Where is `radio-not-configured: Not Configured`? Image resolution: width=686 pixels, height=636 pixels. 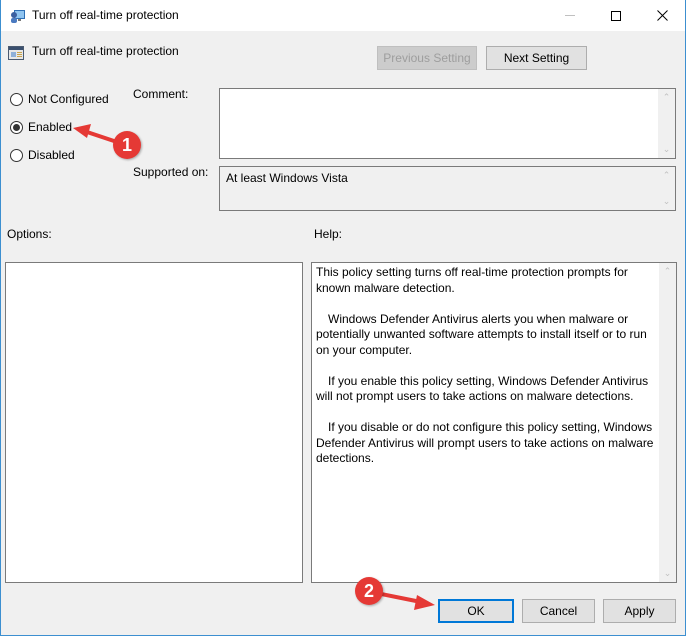 radio-not-configured: Not Configured is located at coordinates (59, 99).